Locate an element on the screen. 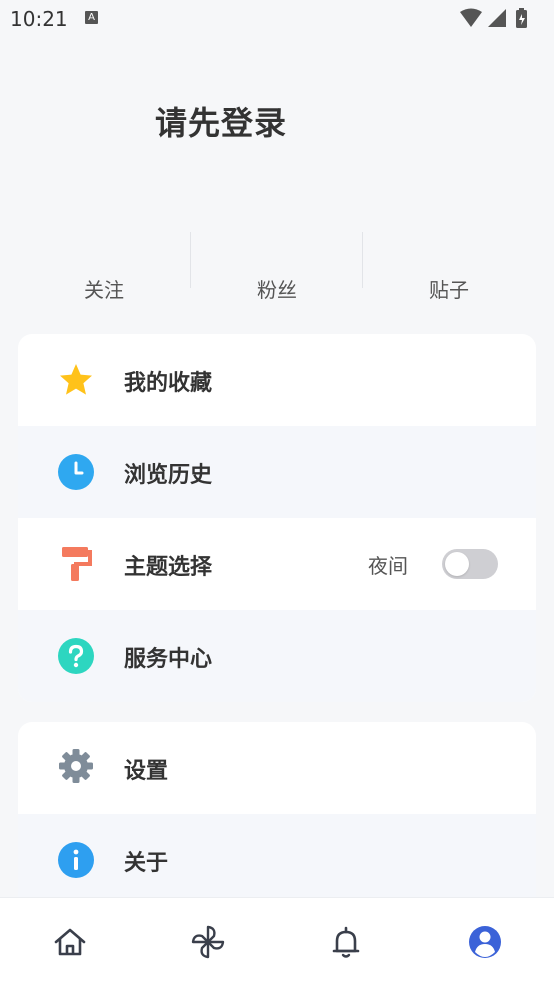  gear-icon is located at coordinates (76, 766).